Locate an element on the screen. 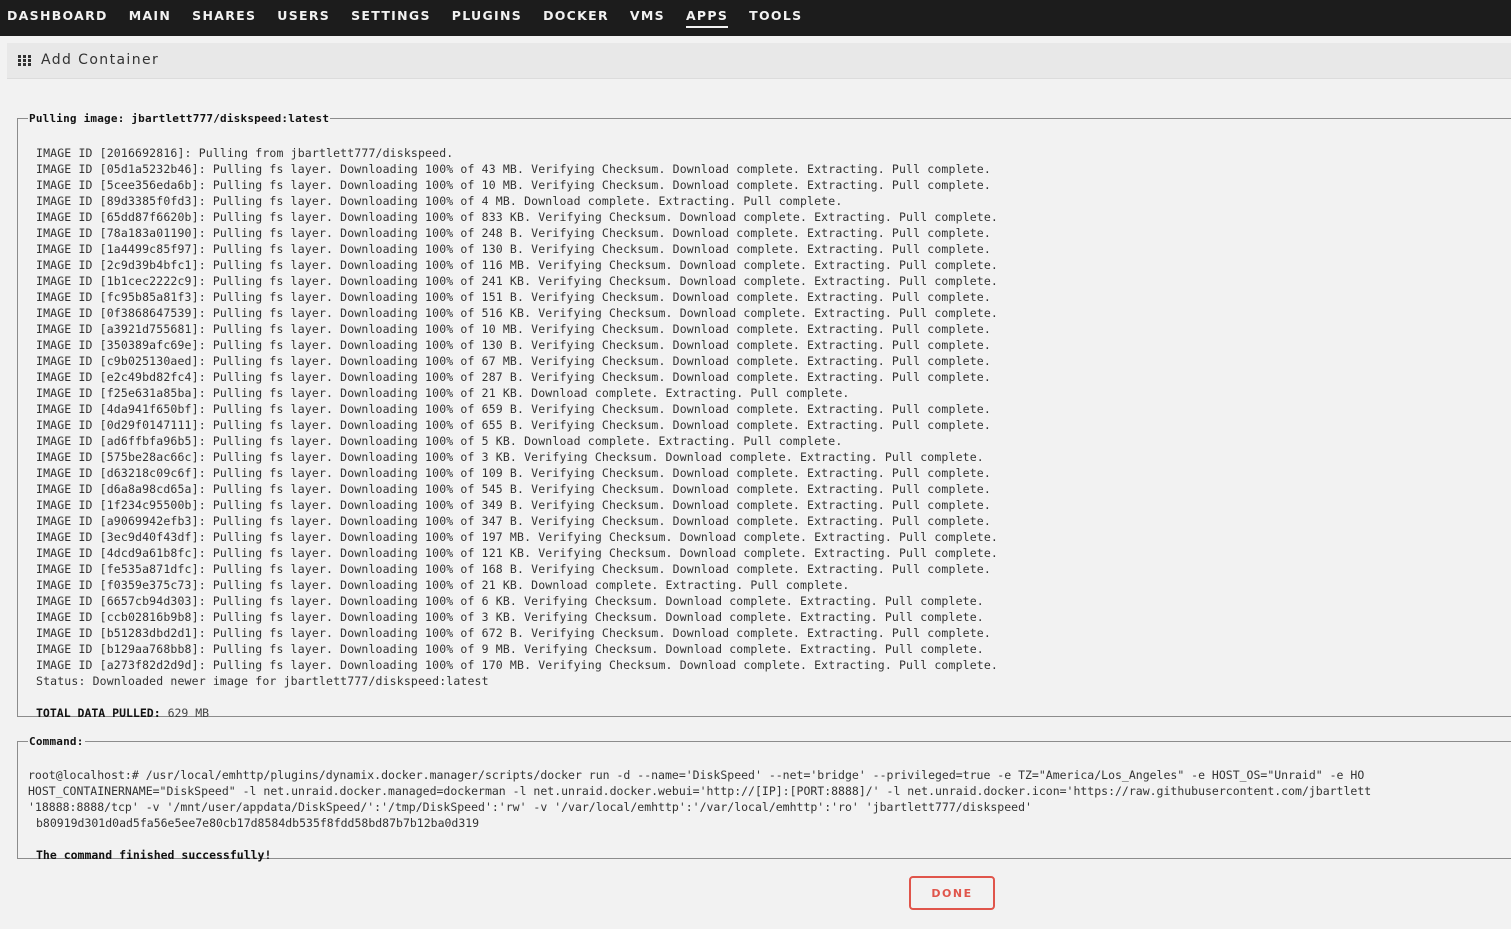 The image size is (1511, 929). nav-item-dashboard: DASHBOARD is located at coordinates (57, 14).